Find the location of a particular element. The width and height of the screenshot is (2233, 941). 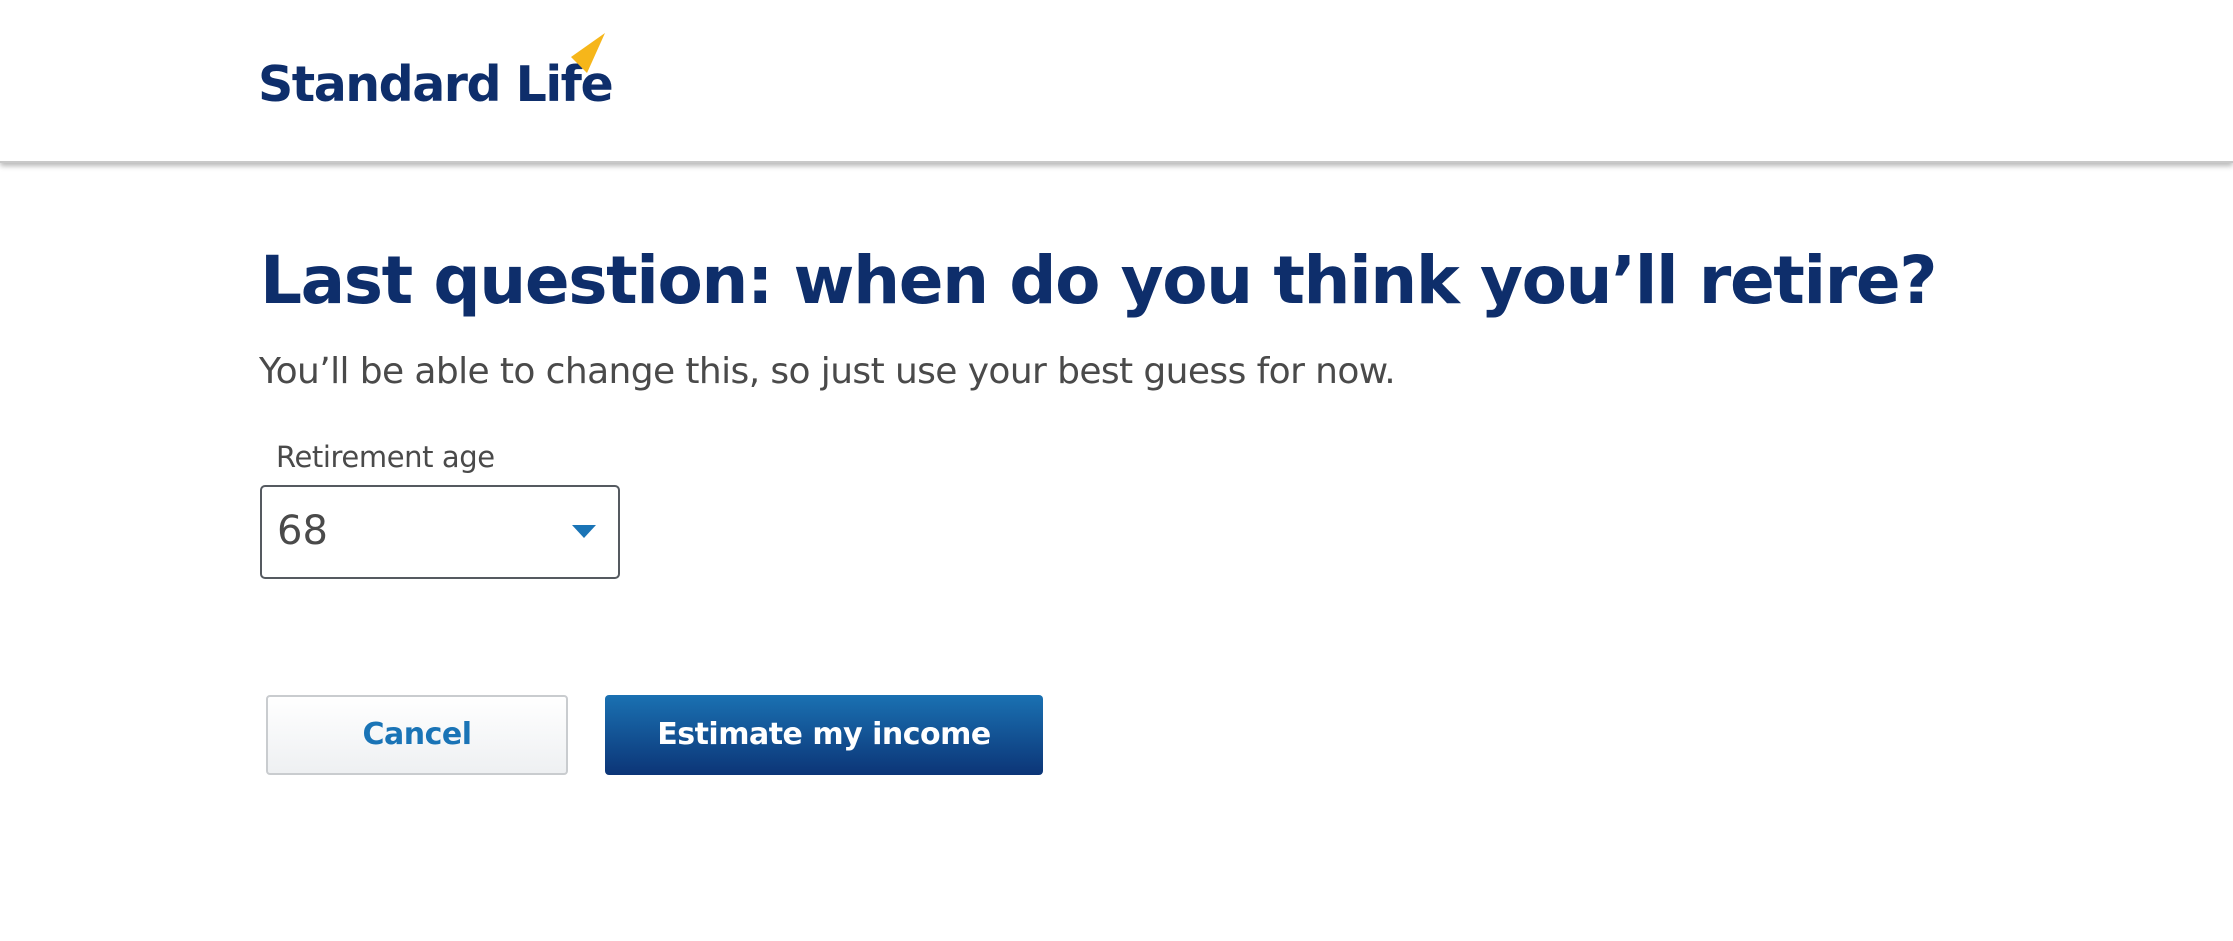

estimate-income-button: Estimate my income is located at coordinates (824, 735).